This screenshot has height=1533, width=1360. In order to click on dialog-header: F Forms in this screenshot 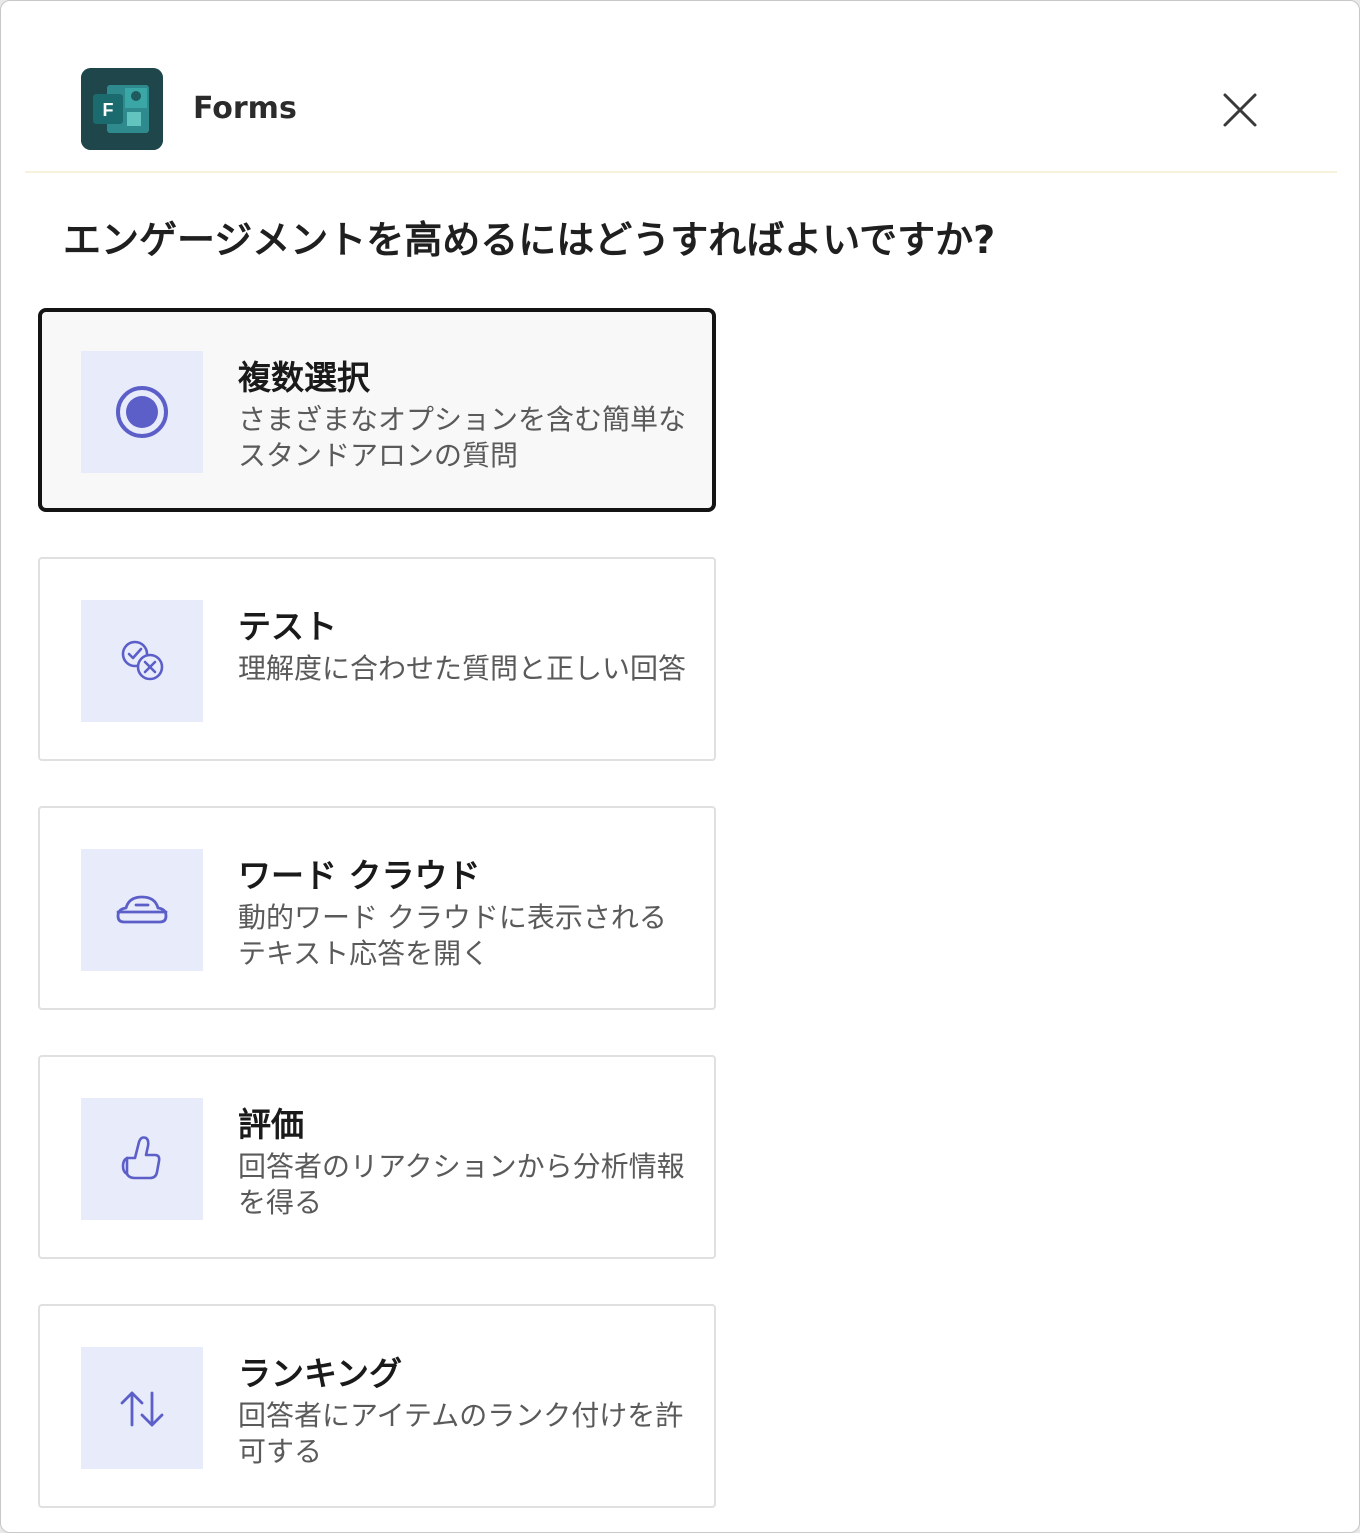, I will do `click(681, 87)`.